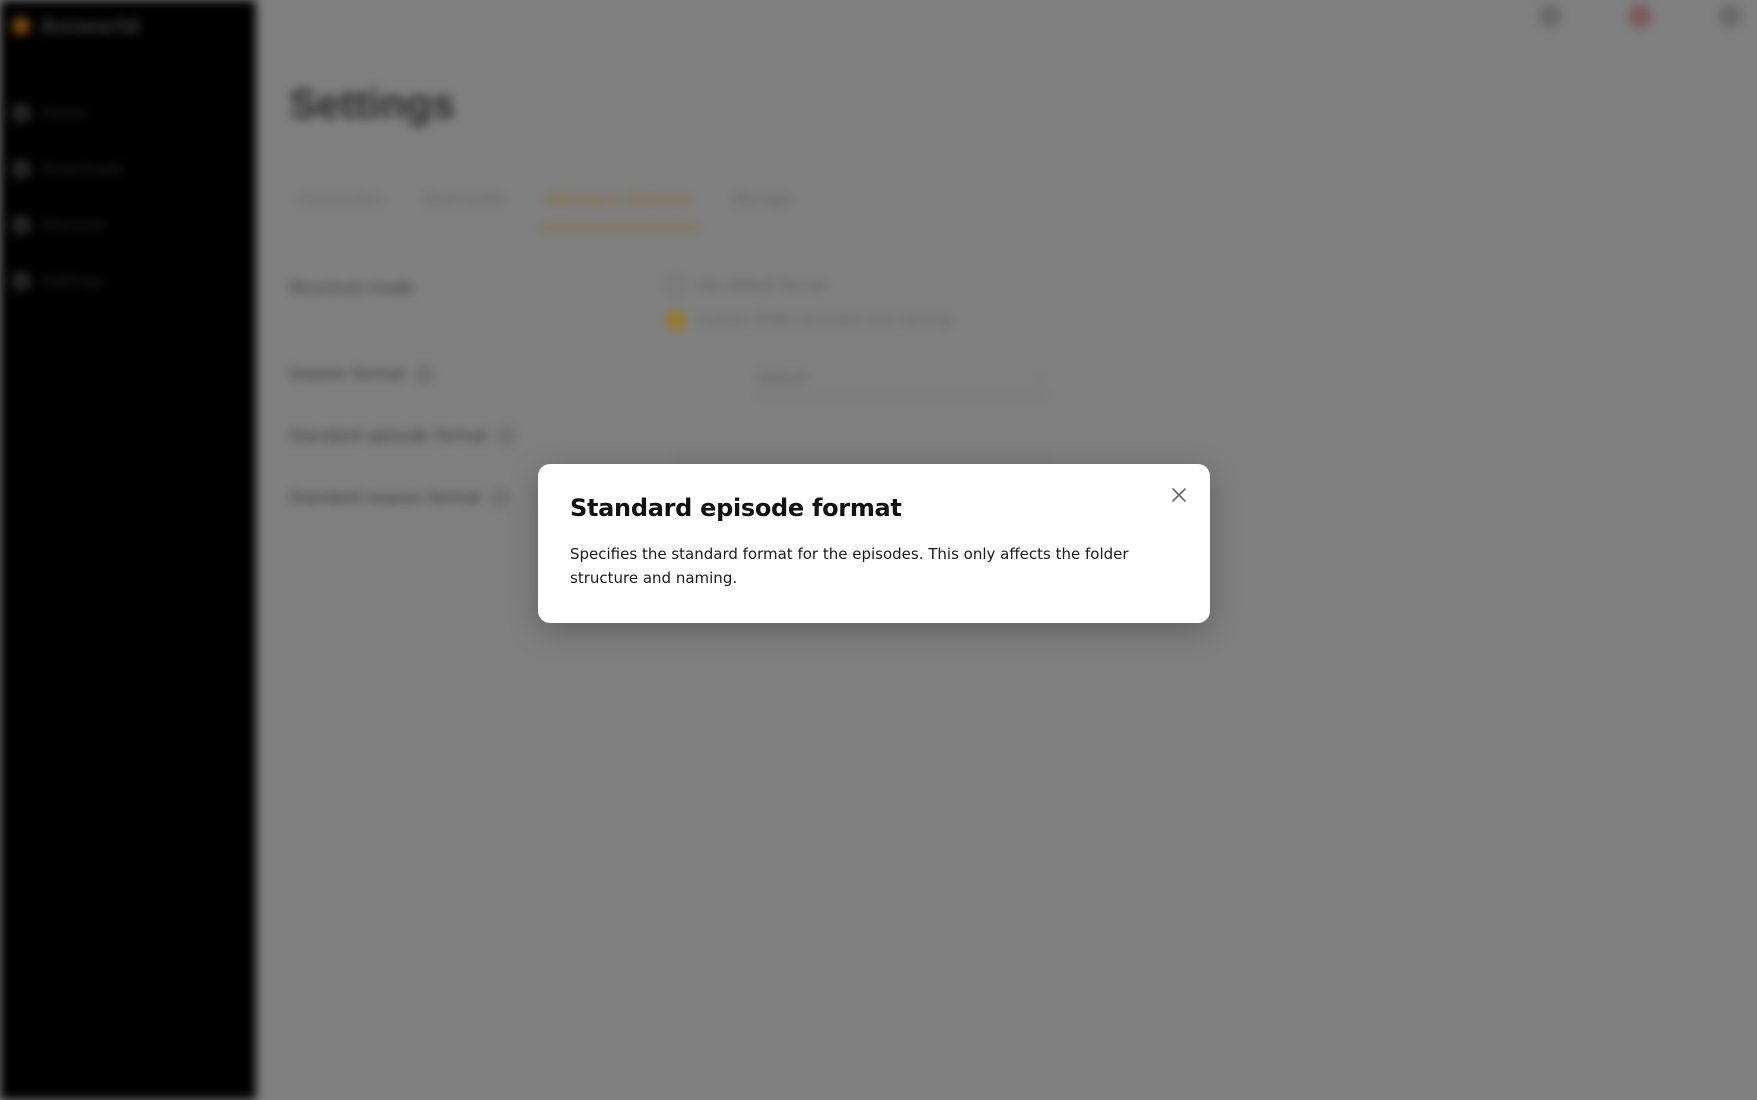 The height and width of the screenshot is (1100, 1757). Describe the element at coordinates (372, 103) in the screenshot. I see `page-title: Settings` at that location.